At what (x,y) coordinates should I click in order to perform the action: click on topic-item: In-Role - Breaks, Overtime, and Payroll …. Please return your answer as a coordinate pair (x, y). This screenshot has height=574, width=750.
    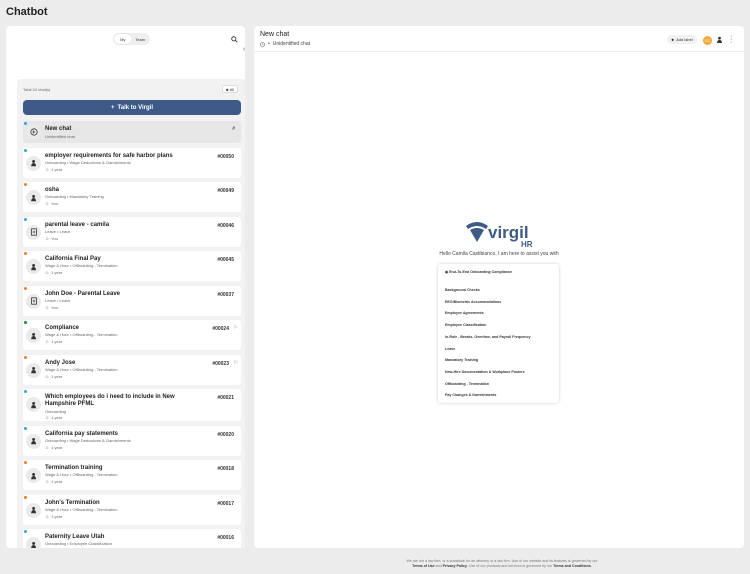
    Looking at the image, I should click on (487, 337).